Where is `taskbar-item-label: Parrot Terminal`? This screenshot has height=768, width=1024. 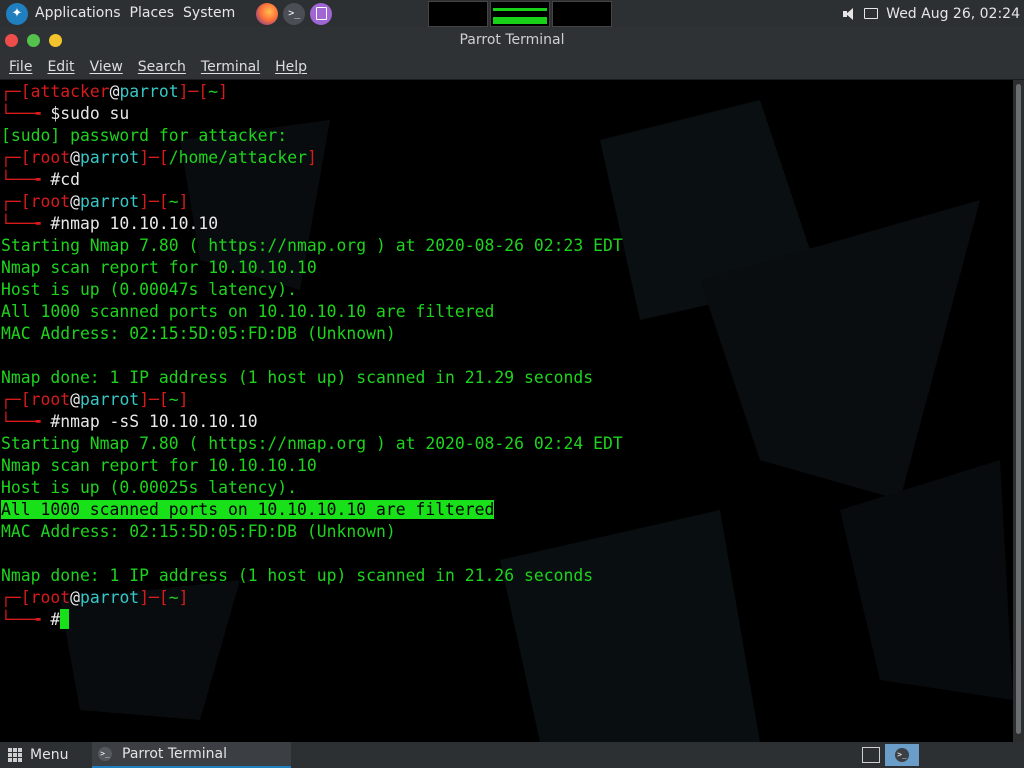 taskbar-item-label: Parrot Terminal is located at coordinates (175, 754).